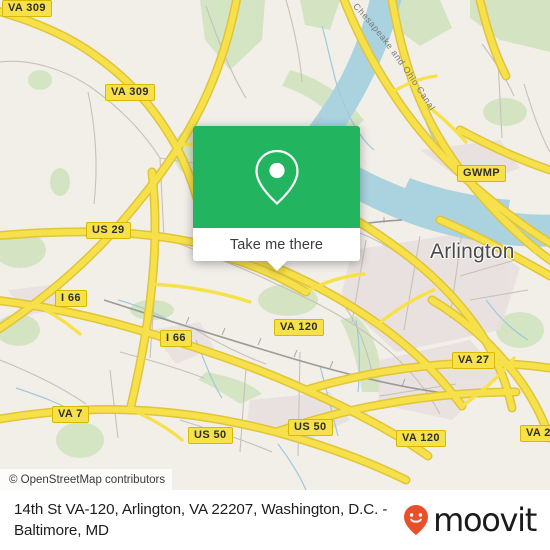  I want to click on popup-action-bar: Take me there, so click(276, 244).